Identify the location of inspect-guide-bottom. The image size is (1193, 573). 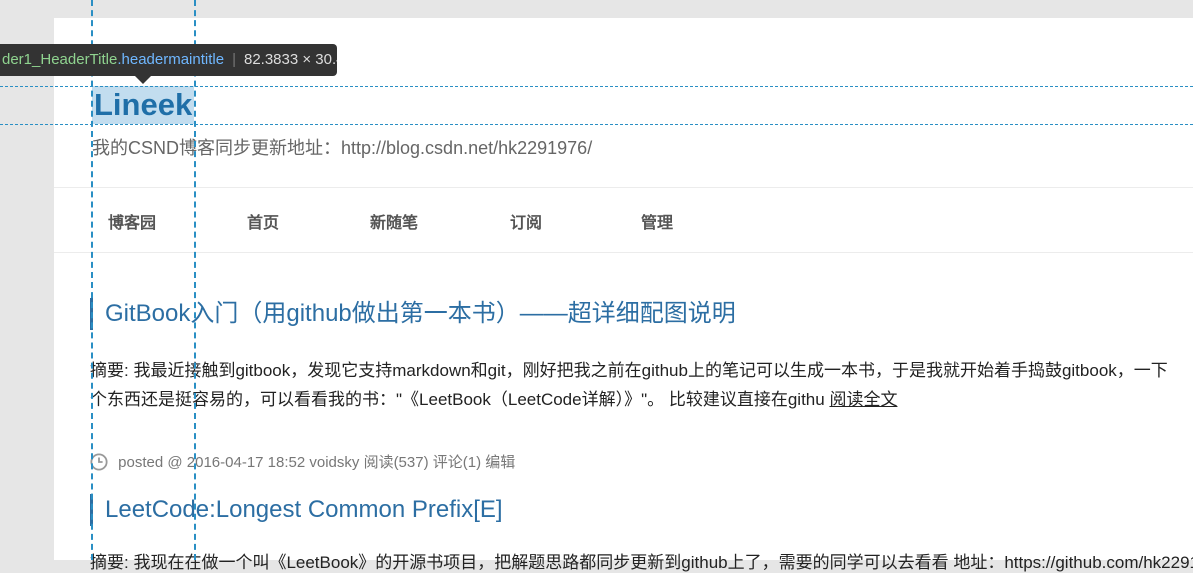
(596, 124).